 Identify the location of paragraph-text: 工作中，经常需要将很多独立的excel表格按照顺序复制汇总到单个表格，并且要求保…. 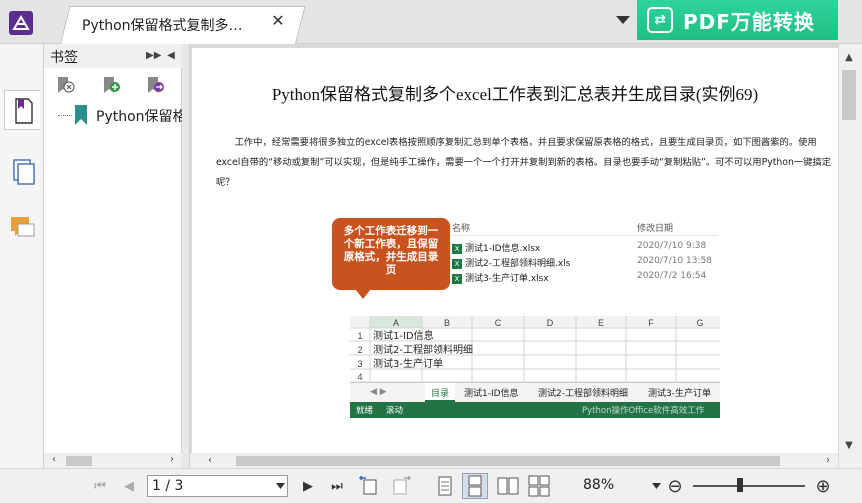
(524, 162).